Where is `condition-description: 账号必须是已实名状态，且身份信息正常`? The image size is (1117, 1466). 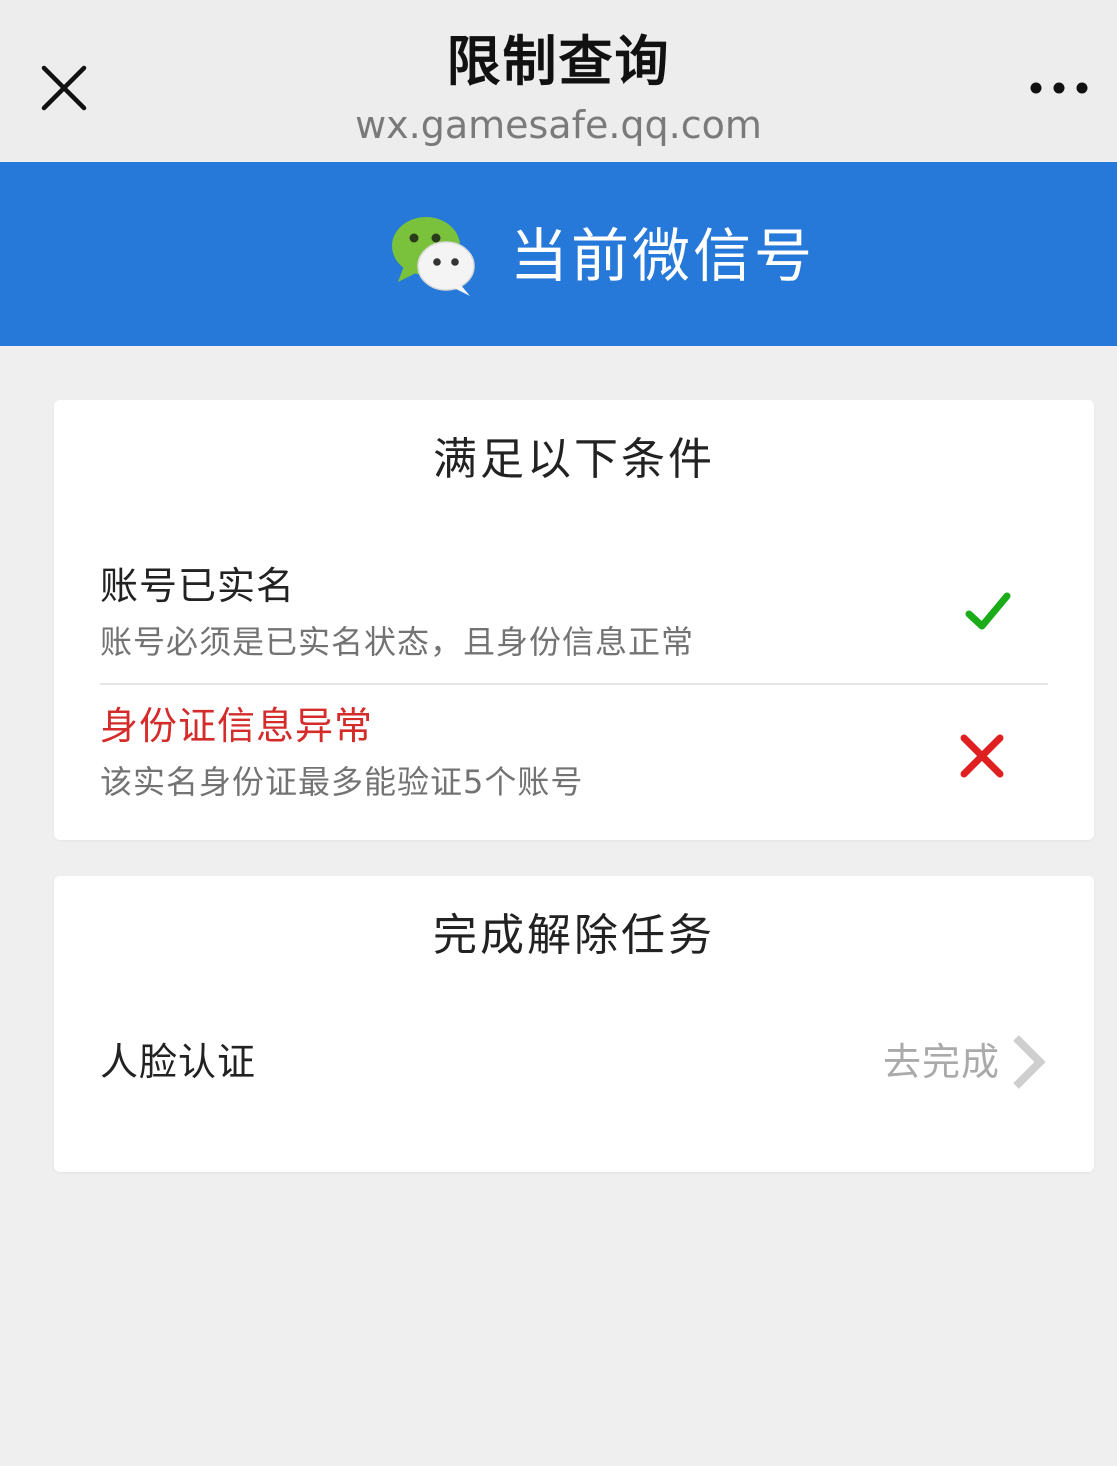
condition-description: 账号必须是已实名状态，且身份信息正常 is located at coordinates (397, 642).